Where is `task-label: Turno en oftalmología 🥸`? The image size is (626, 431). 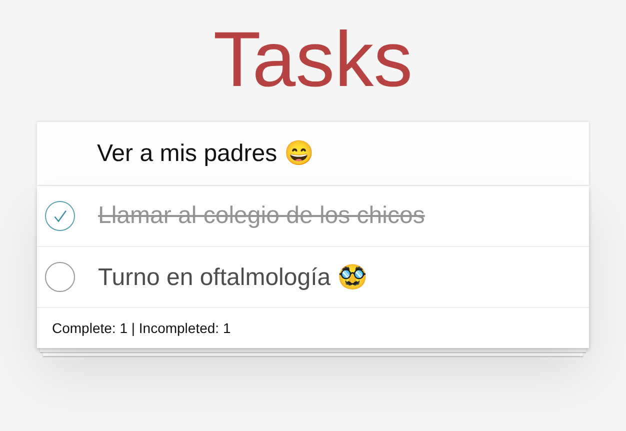 task-label: Turno en oftalmología 🥸 is located at coordinates (233, 277).